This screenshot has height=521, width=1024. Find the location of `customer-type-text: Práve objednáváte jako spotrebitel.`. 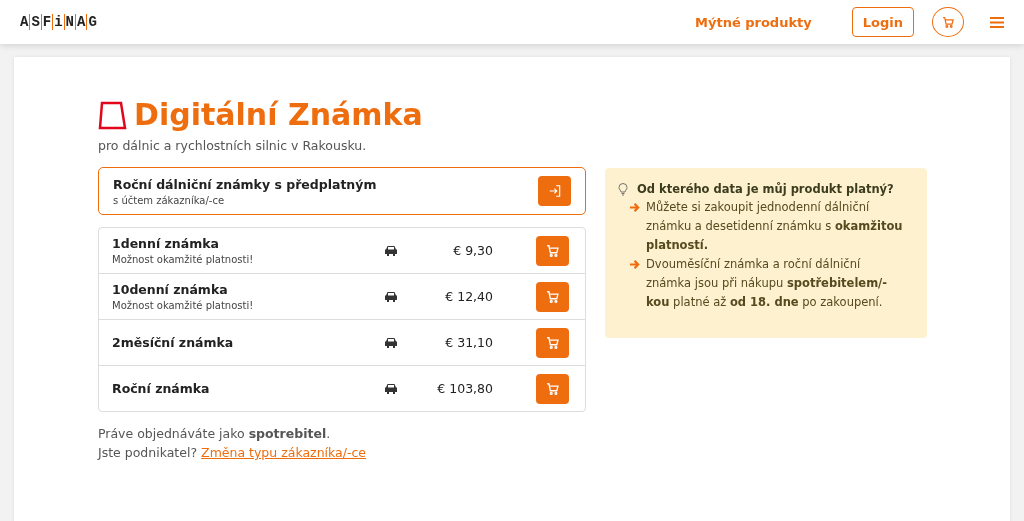

customer-type-text: Práve objednáváte jako spotrebitel. is located at coordinates (215, 434).